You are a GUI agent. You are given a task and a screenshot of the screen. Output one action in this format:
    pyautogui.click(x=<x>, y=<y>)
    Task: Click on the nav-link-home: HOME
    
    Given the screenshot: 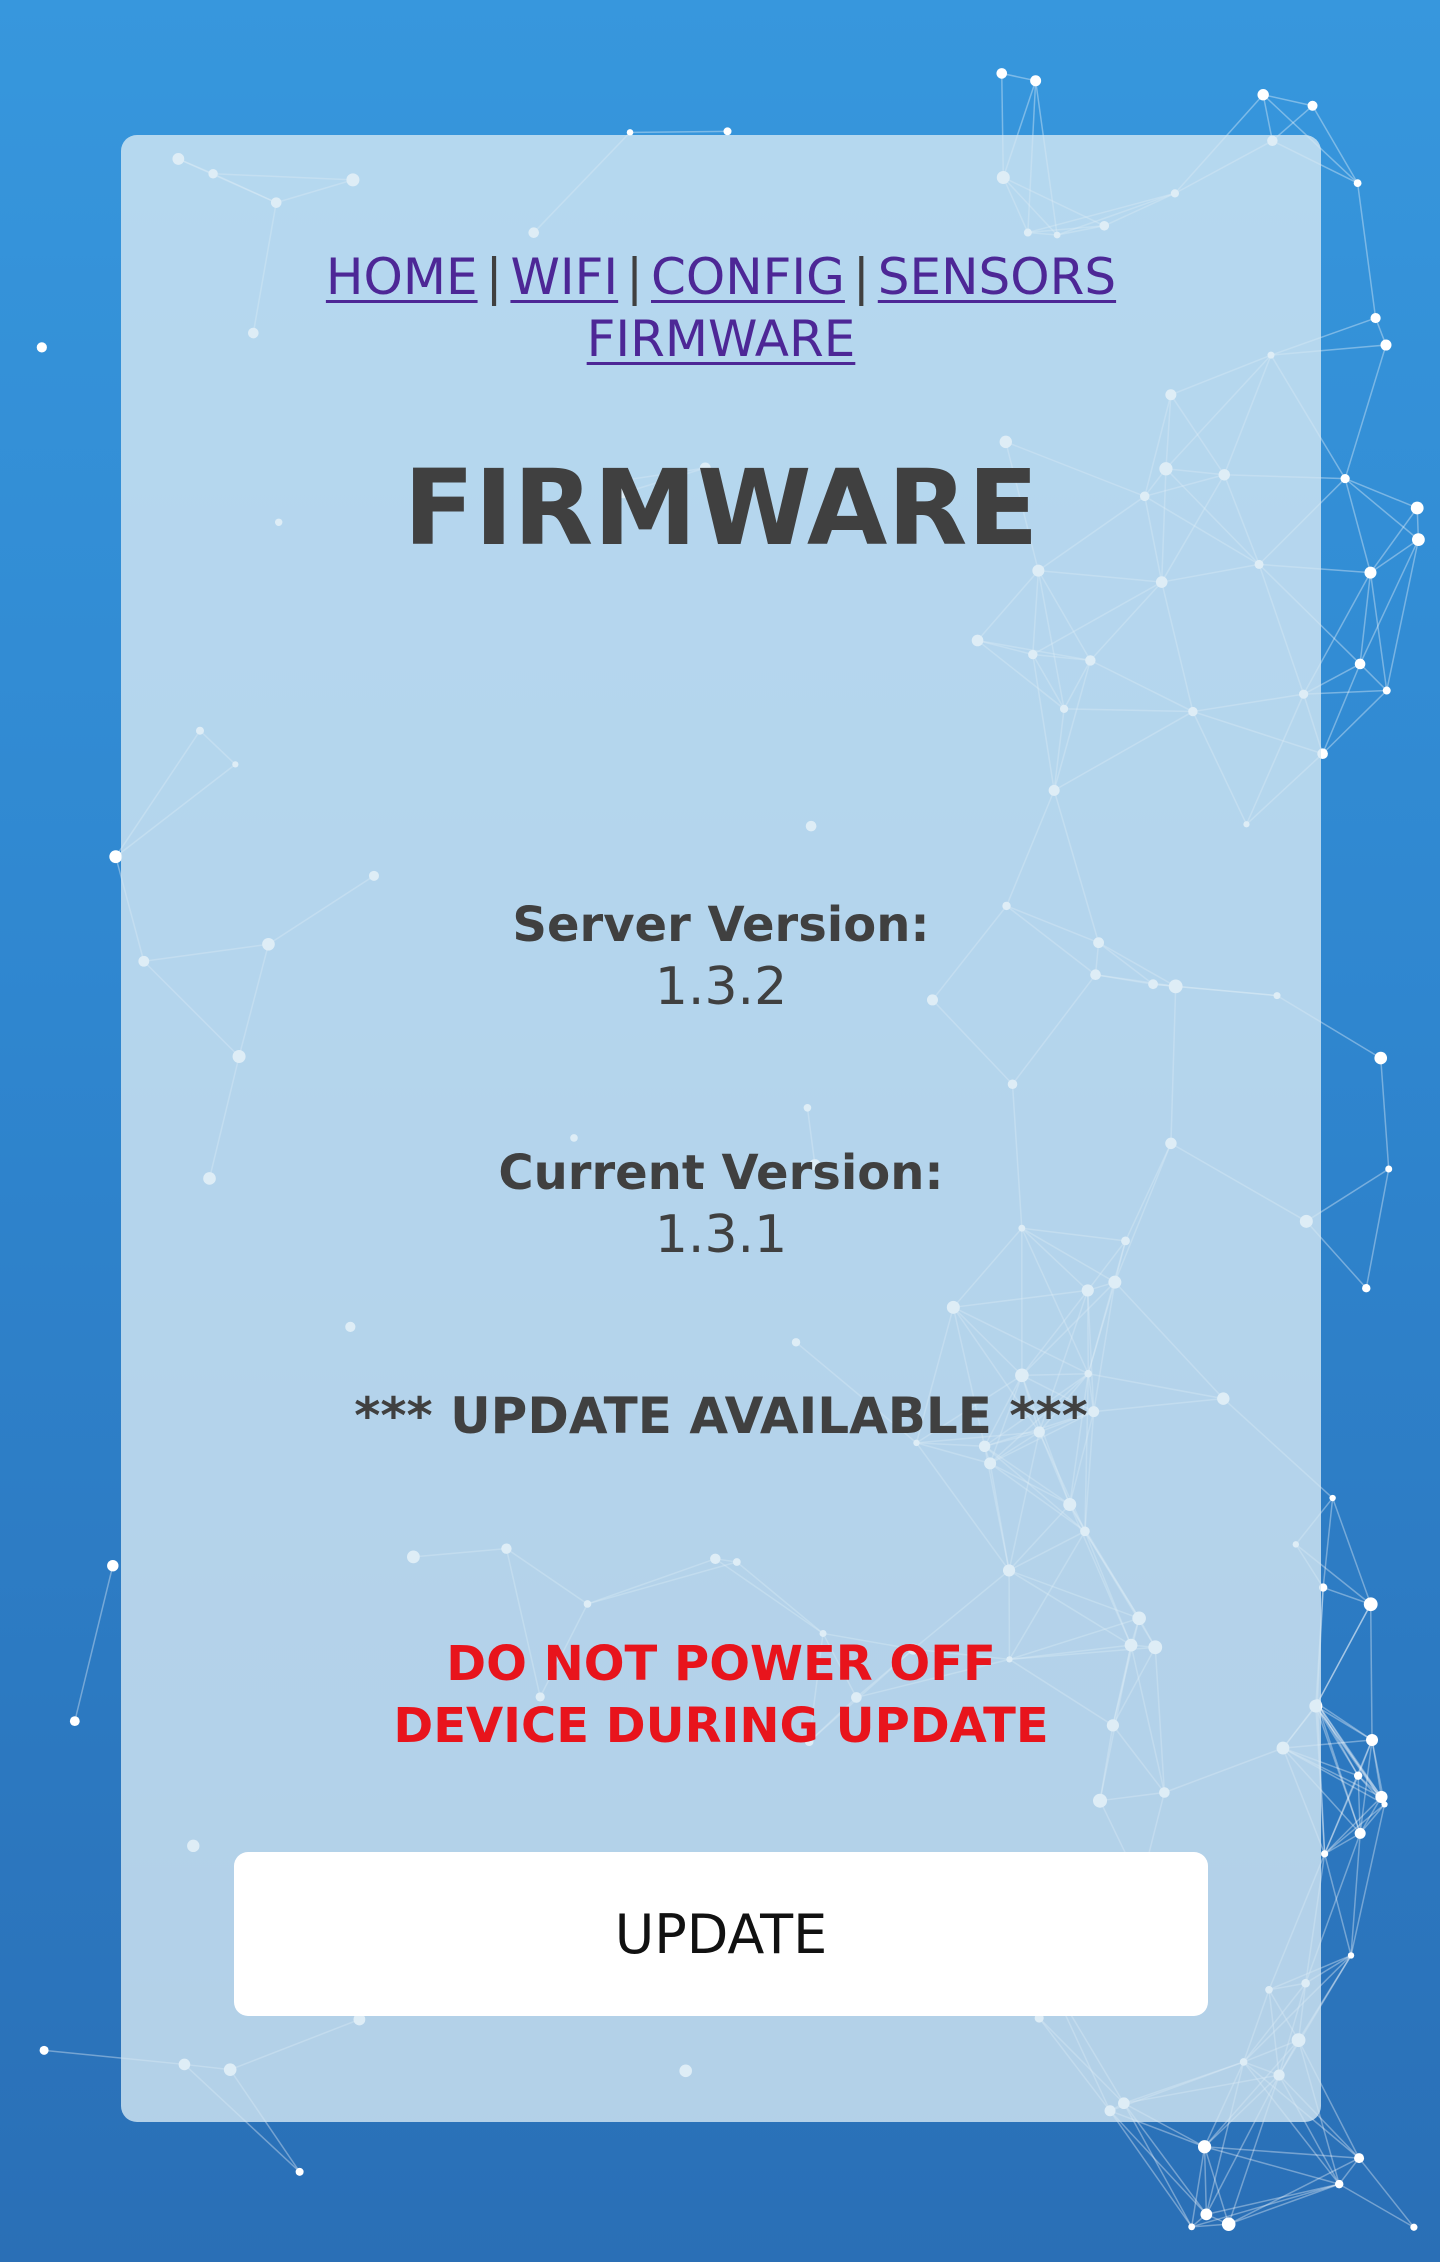 What is the action you would take?
    pyautogui.click(x=402, y=277)
    